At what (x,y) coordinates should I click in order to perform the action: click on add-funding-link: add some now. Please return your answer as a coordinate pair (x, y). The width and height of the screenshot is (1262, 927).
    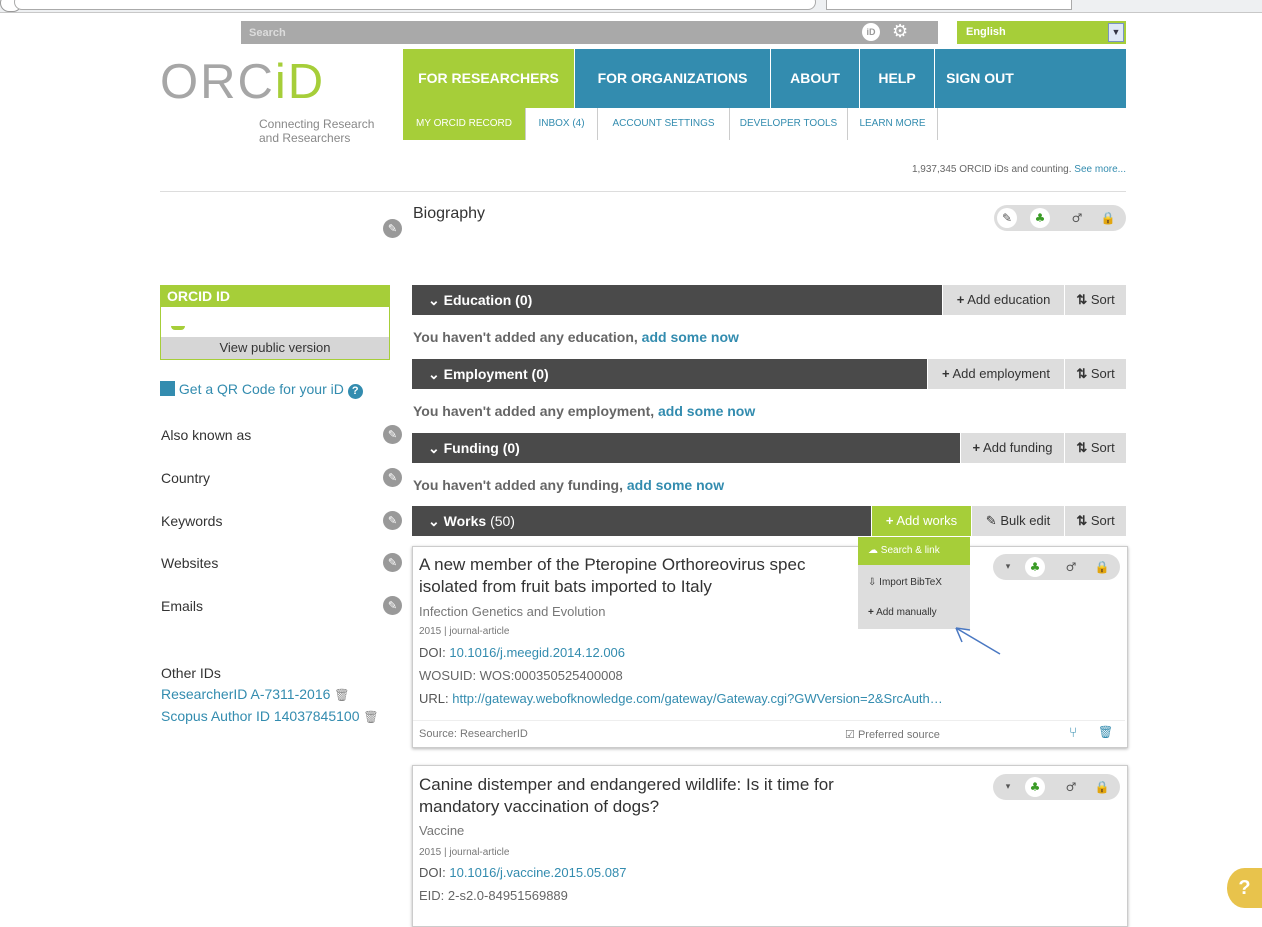
    Looking at the image, I should click on (675, 485).